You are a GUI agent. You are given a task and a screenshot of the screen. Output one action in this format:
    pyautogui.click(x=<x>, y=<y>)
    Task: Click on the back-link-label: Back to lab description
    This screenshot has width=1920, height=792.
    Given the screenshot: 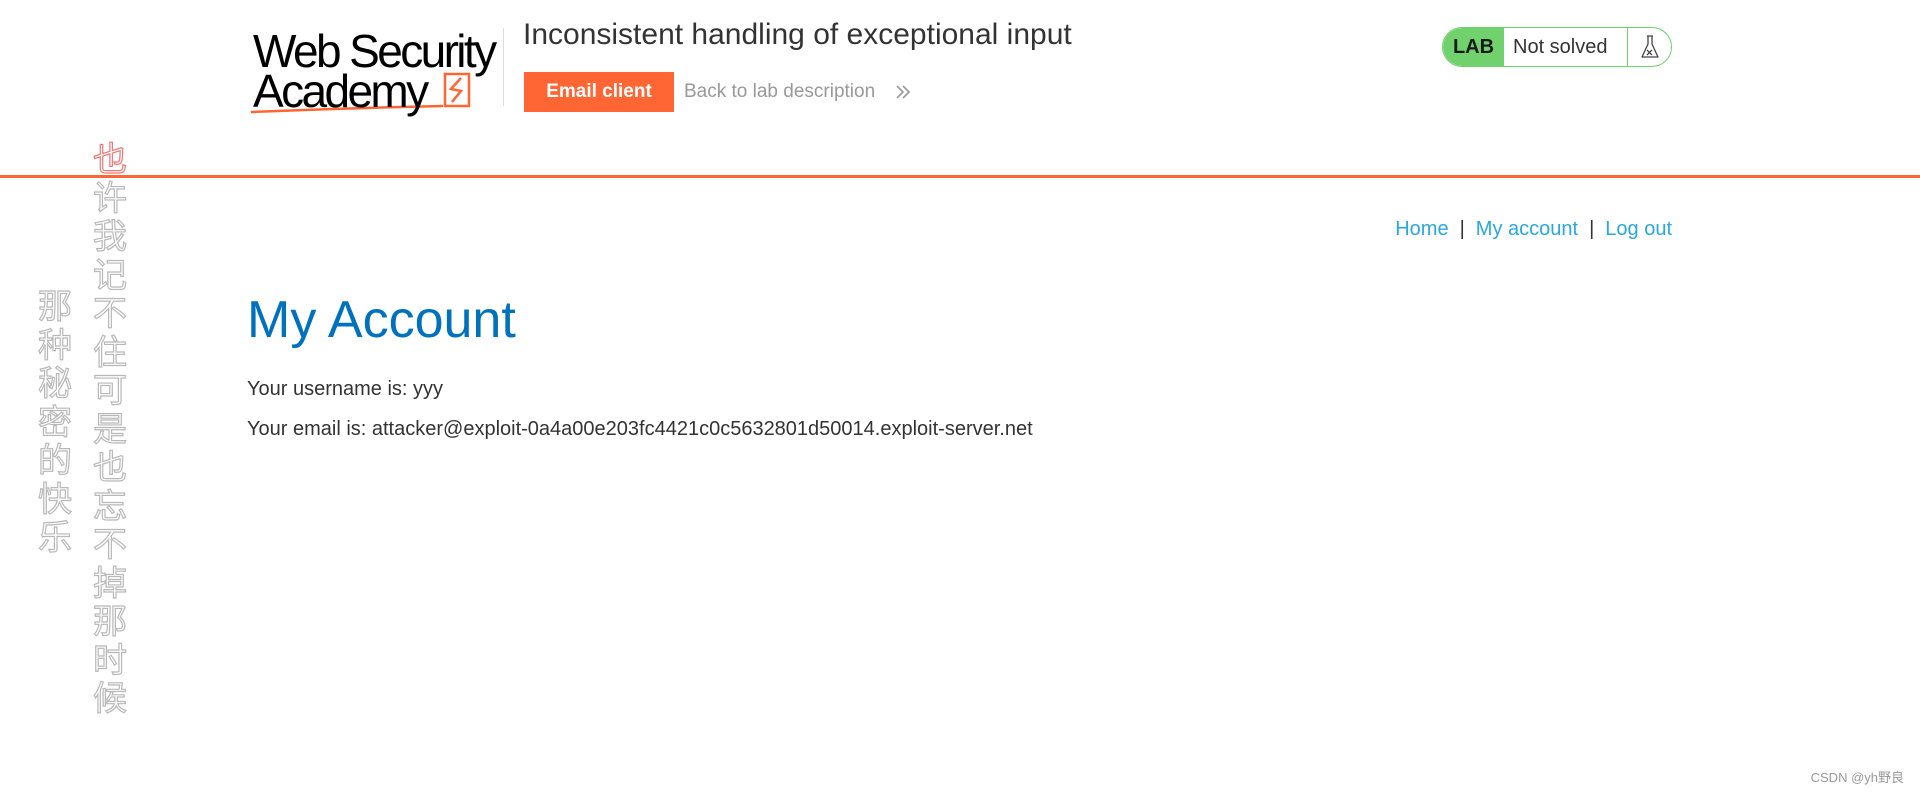 What is the action you would take?
    pyautogui.click(x=780, y=91)
    